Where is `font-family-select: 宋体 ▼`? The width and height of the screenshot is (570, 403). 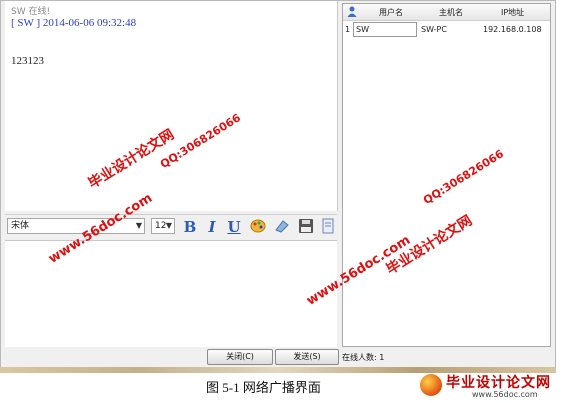 font-family-select: 宋体 ▼ is located at coordinates (76, 226).